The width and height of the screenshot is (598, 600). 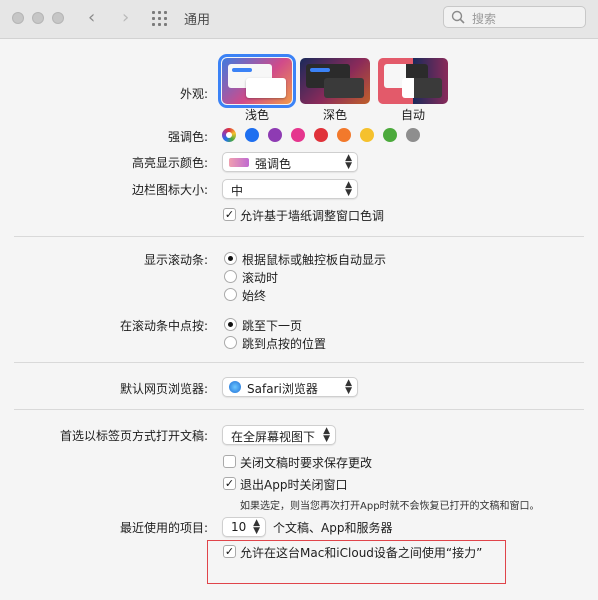 I want to click on appearance-auto-caption: 自动, so click(x=412, y=115).